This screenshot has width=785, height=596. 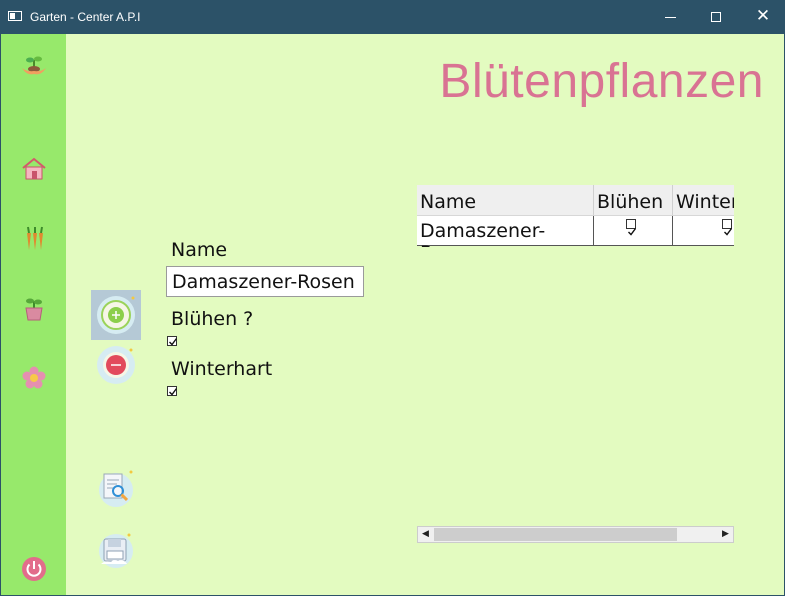 I want to click on column-header-name: Name, so click(x=505, y=200).